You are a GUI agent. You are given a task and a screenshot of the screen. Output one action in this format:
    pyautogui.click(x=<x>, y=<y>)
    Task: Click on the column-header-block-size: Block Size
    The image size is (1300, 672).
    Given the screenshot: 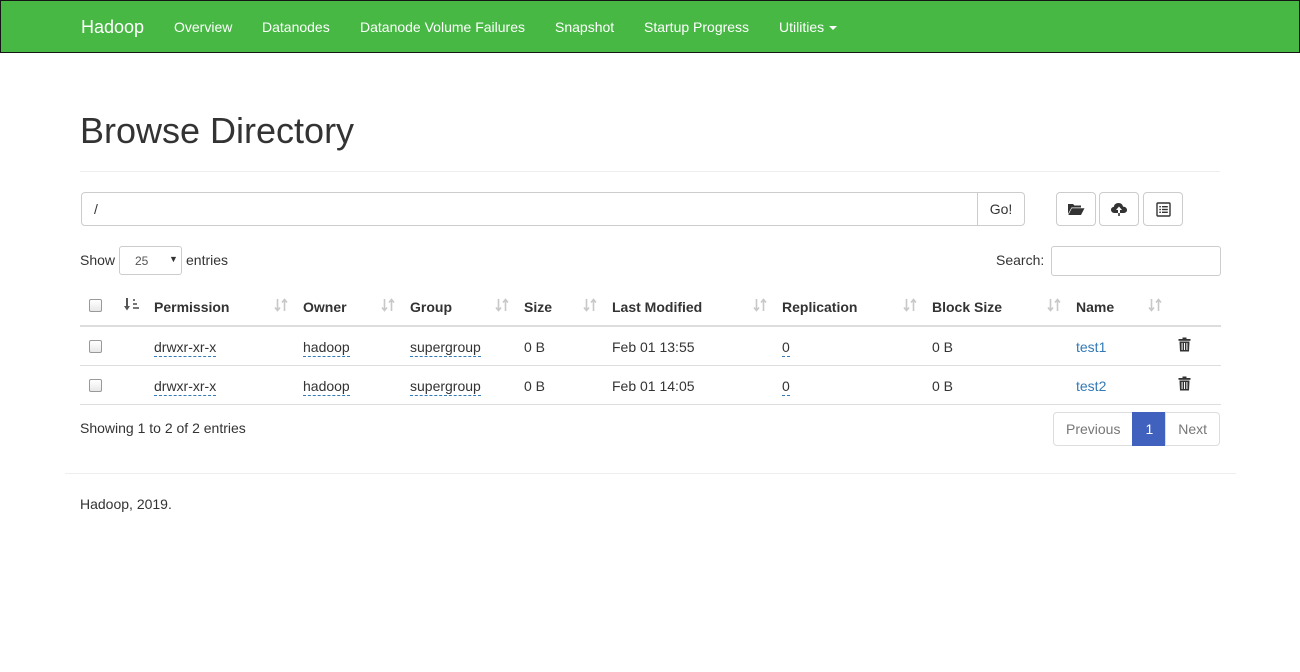 What is the action you would take?
    pyautogui.click(x=967, y=307)
    